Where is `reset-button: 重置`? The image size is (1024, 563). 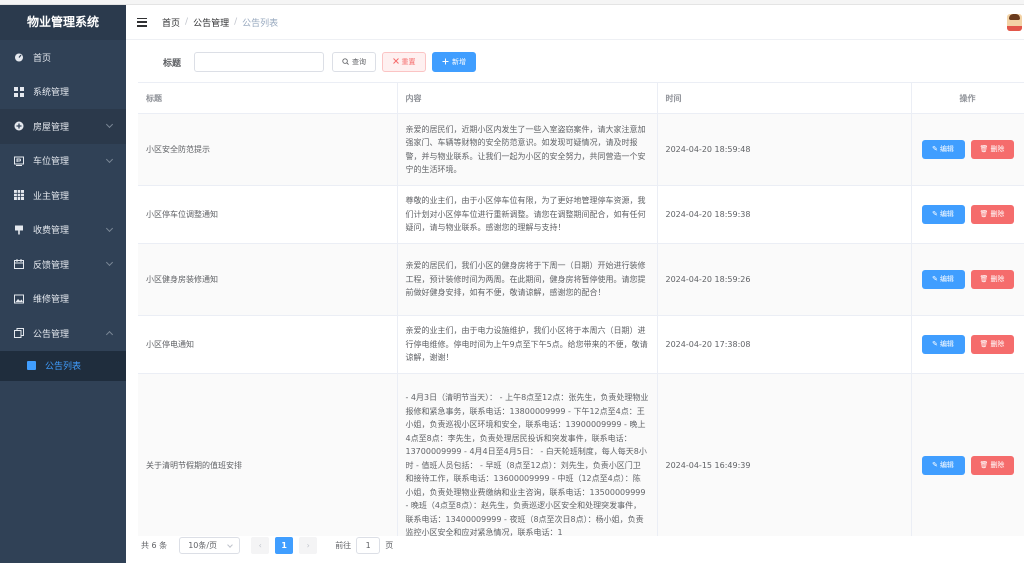
reset-button: 重置 is located at coordinates (404, 62).